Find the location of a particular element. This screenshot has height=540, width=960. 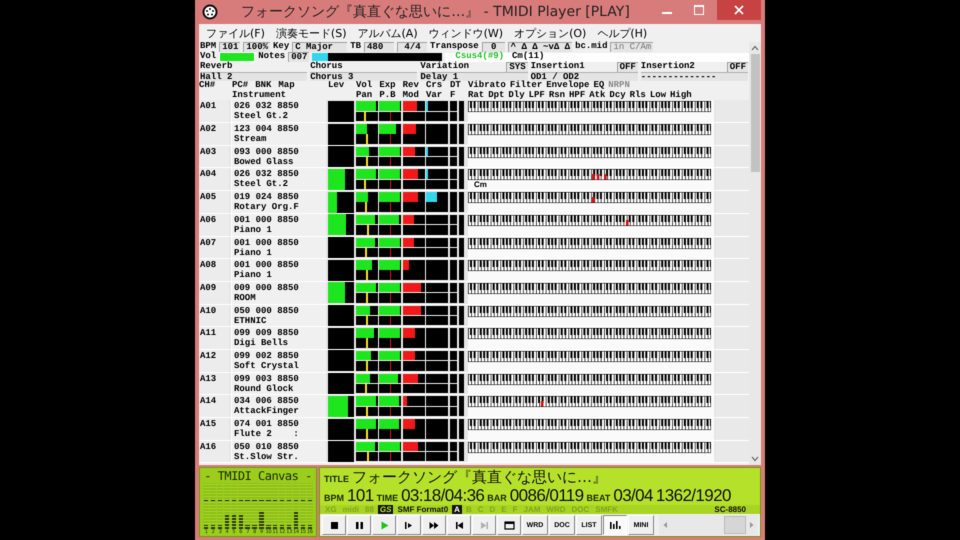

scroll-down-icon is located at coordinates (755, 459).